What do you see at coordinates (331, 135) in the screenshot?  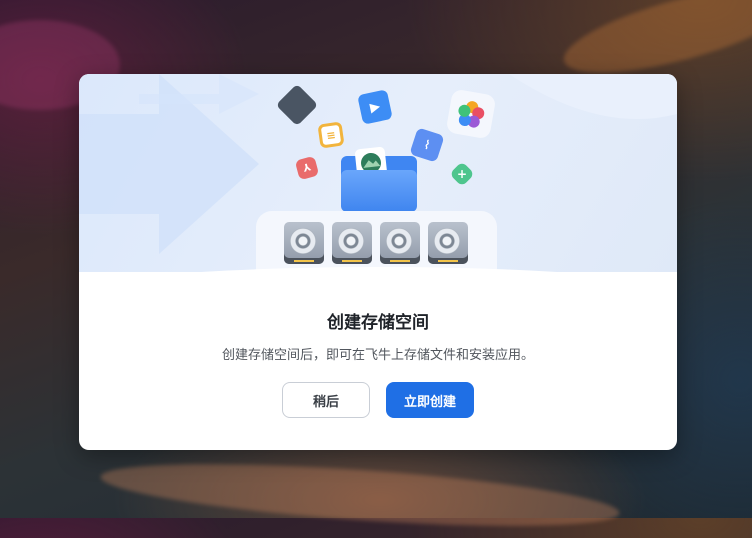 I see `notes-icon: ≡` at bounding box center [331, 135].